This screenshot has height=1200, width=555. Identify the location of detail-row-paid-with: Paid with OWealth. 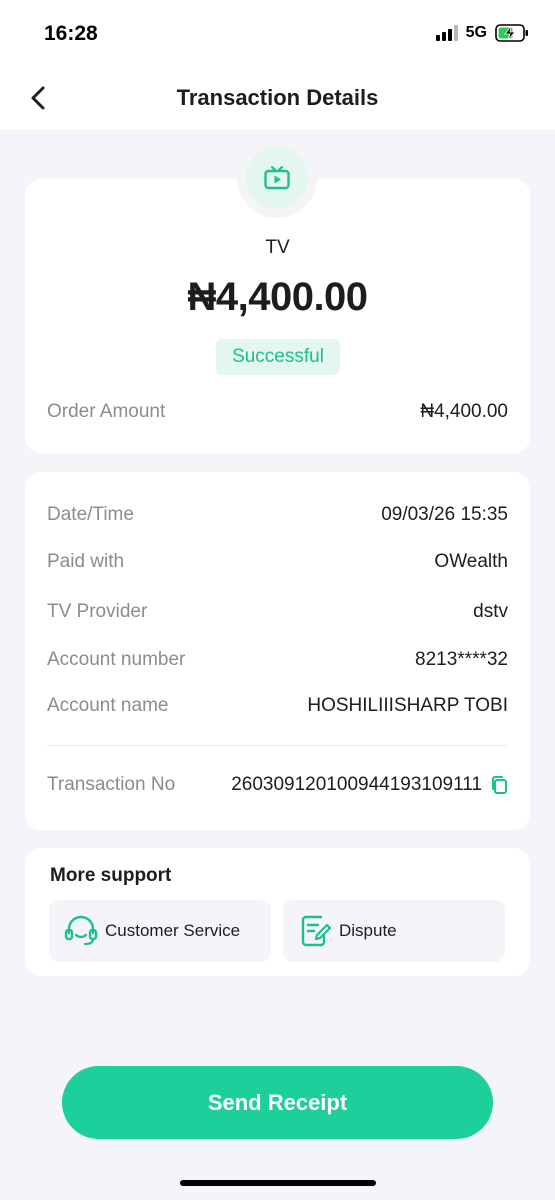
(277, 562).